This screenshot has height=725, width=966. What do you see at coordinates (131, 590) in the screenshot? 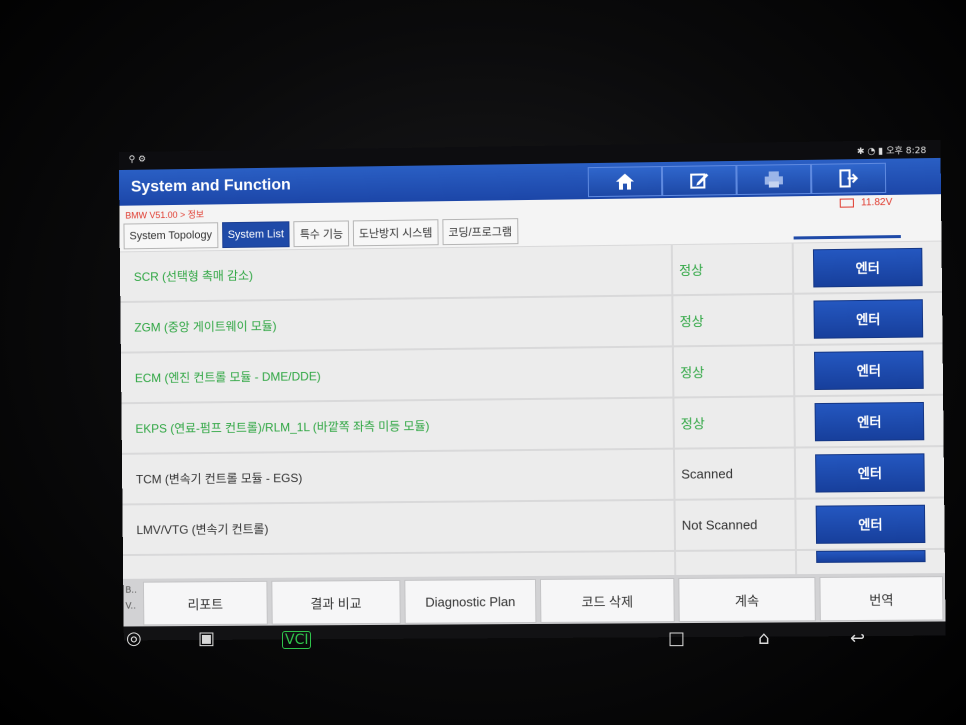
I see `version-label-line: B..` at bounding box center [131, 590].